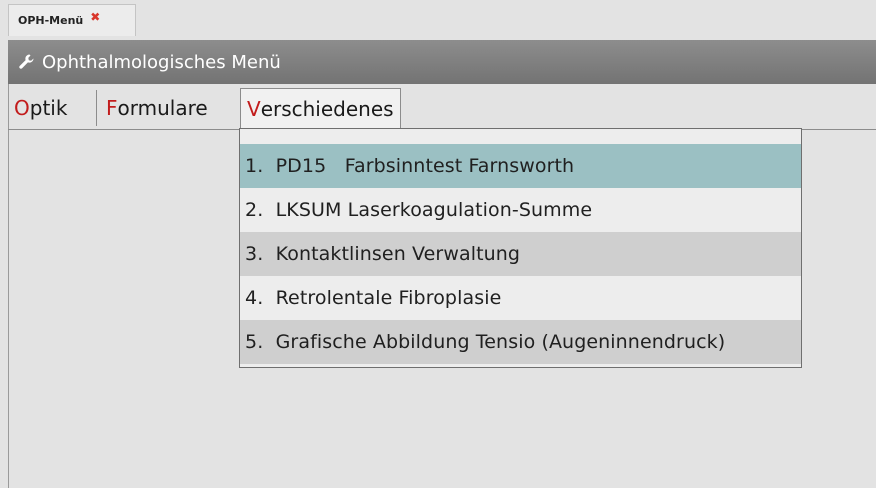  Describe the element at coordinates (520, 166) in the screenshot. I see `menu-item-farbsinntest: 1. PD15 Farbsinntest Farnsworth` at that location.